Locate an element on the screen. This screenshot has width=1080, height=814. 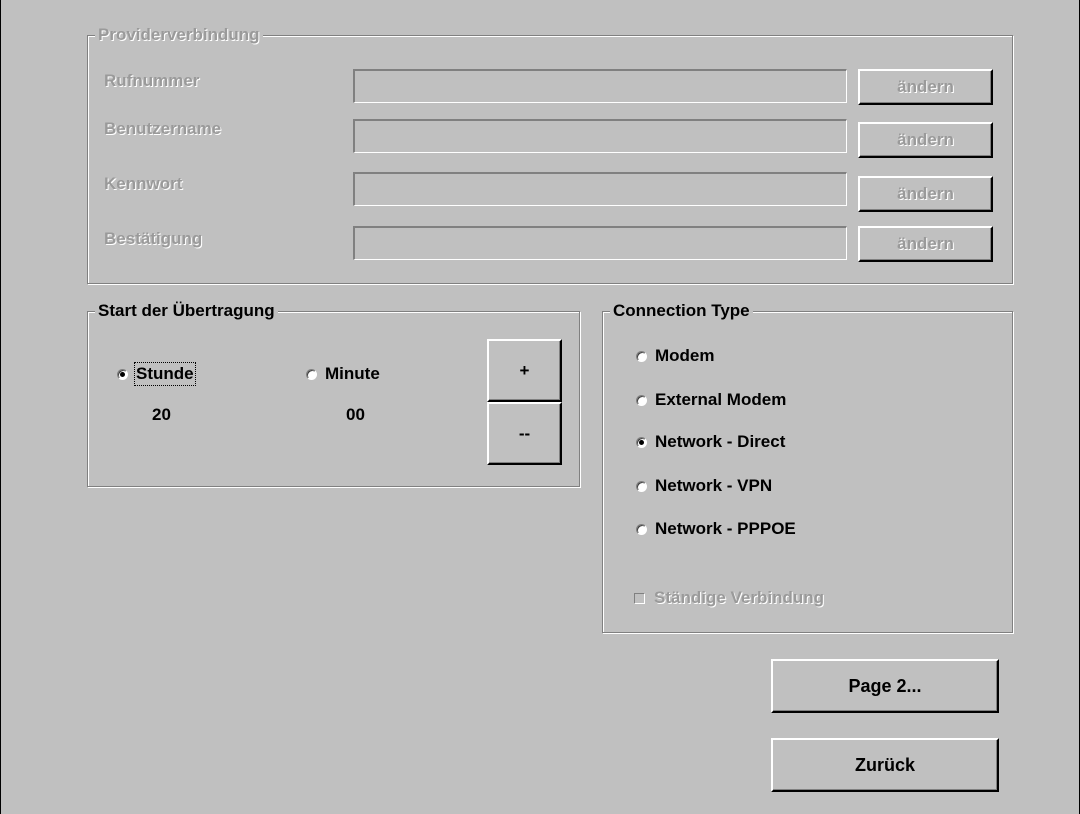
connection-option-network-vpn: Network - VPN is located at coordinates (704, 486).